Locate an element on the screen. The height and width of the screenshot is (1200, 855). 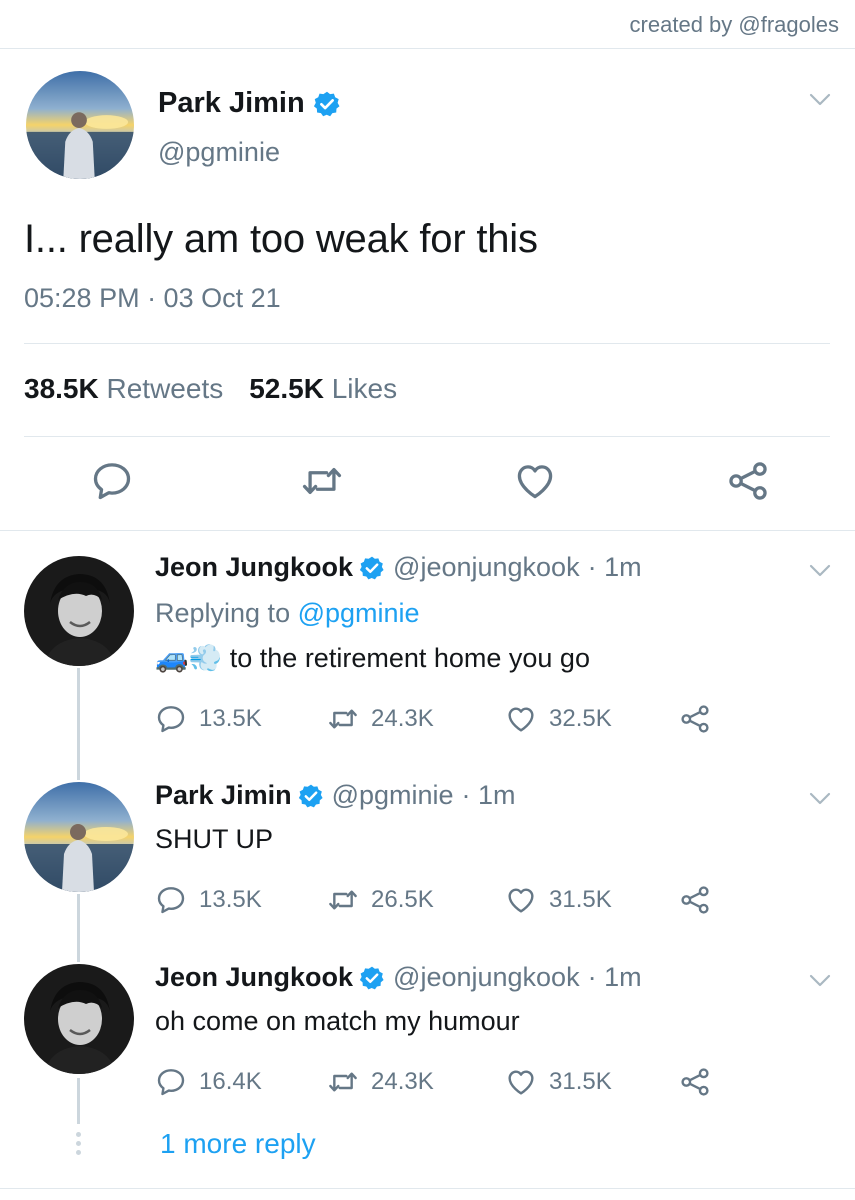
tweet-text: I... really am too weak for this is located at coordinates (281, 239).